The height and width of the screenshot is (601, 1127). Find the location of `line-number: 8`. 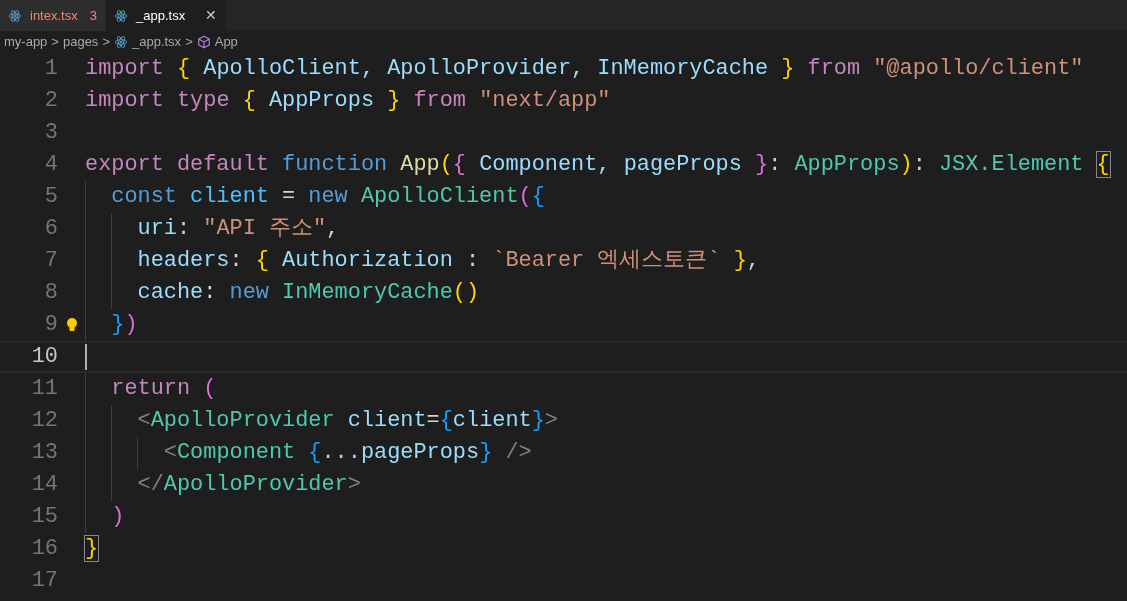

line-number: 8 is located at coordinates (51, 292).